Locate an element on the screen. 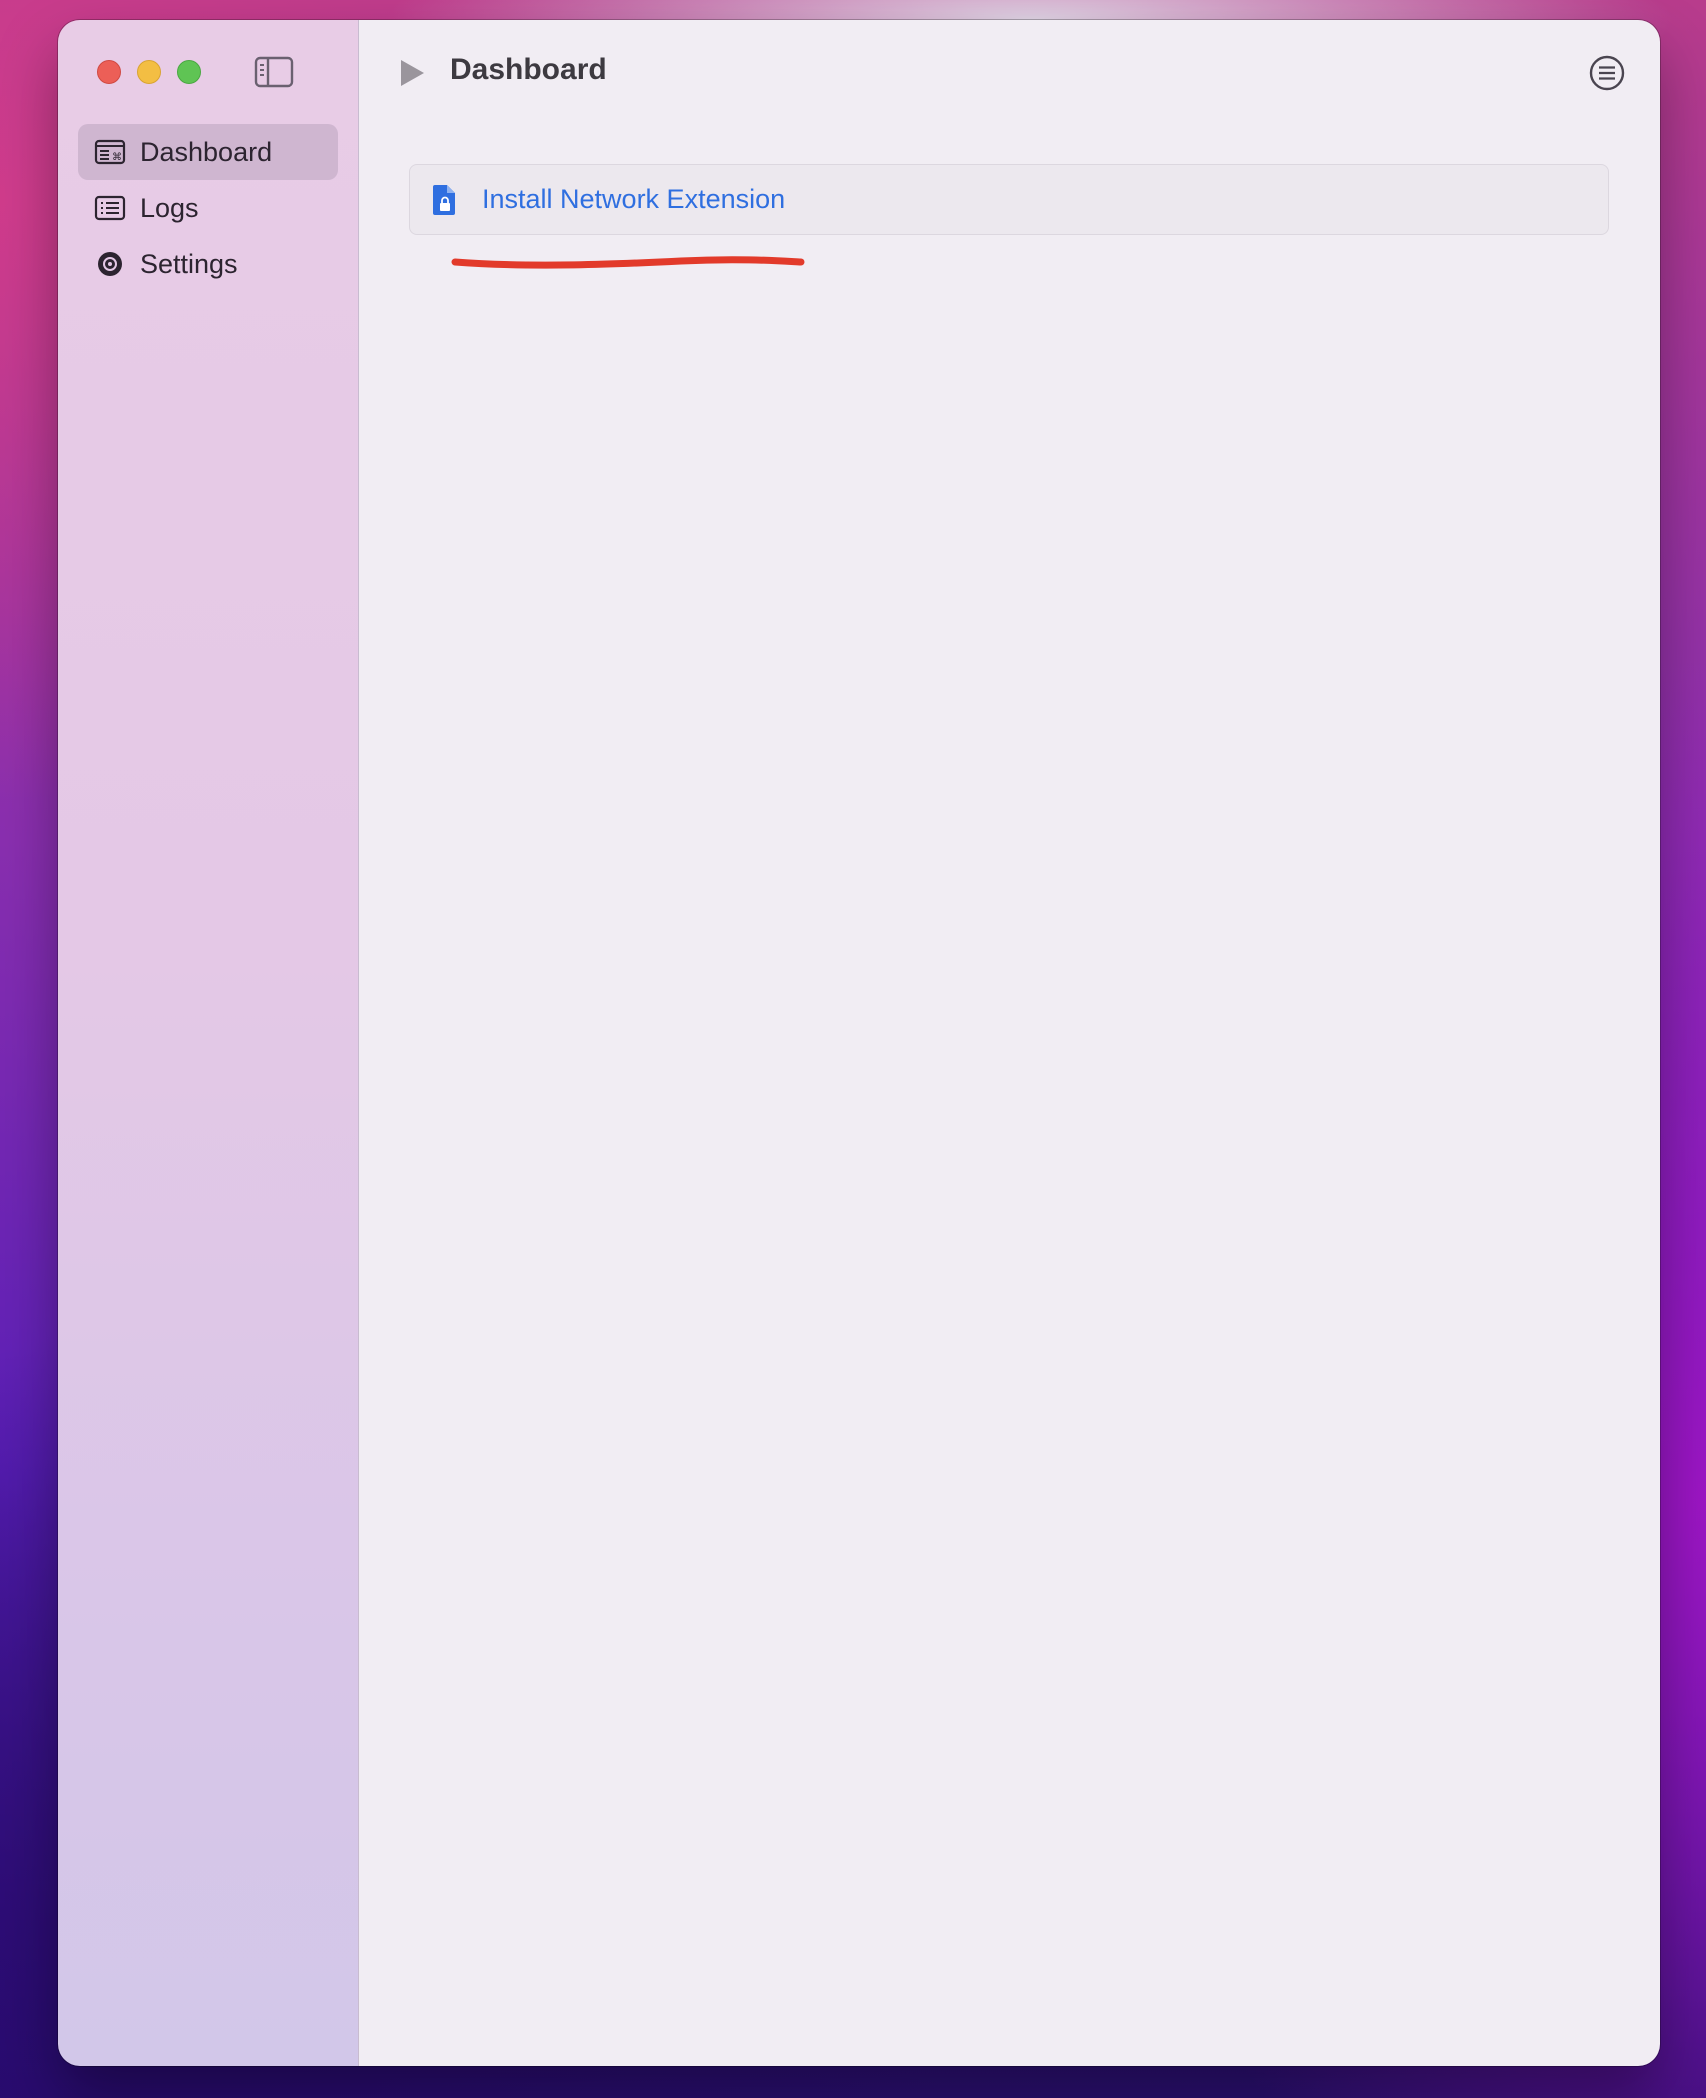 The image size is (1706, 2098). sidebar-item-dashboard: ⌘ Dashboard is located at coordinates (208, 152).